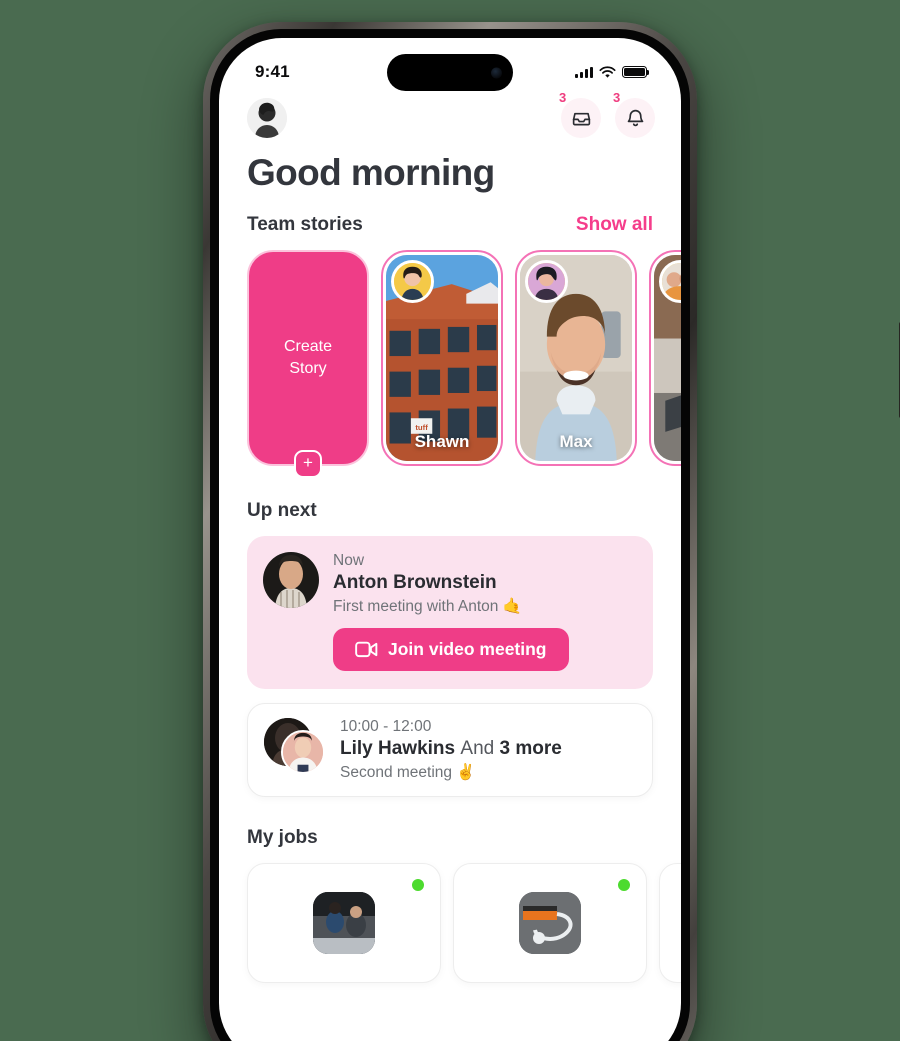  What do you see at coordinates (636, 72) in the screenshot?
I see `battery-icon` at bounding box center [636, 72].